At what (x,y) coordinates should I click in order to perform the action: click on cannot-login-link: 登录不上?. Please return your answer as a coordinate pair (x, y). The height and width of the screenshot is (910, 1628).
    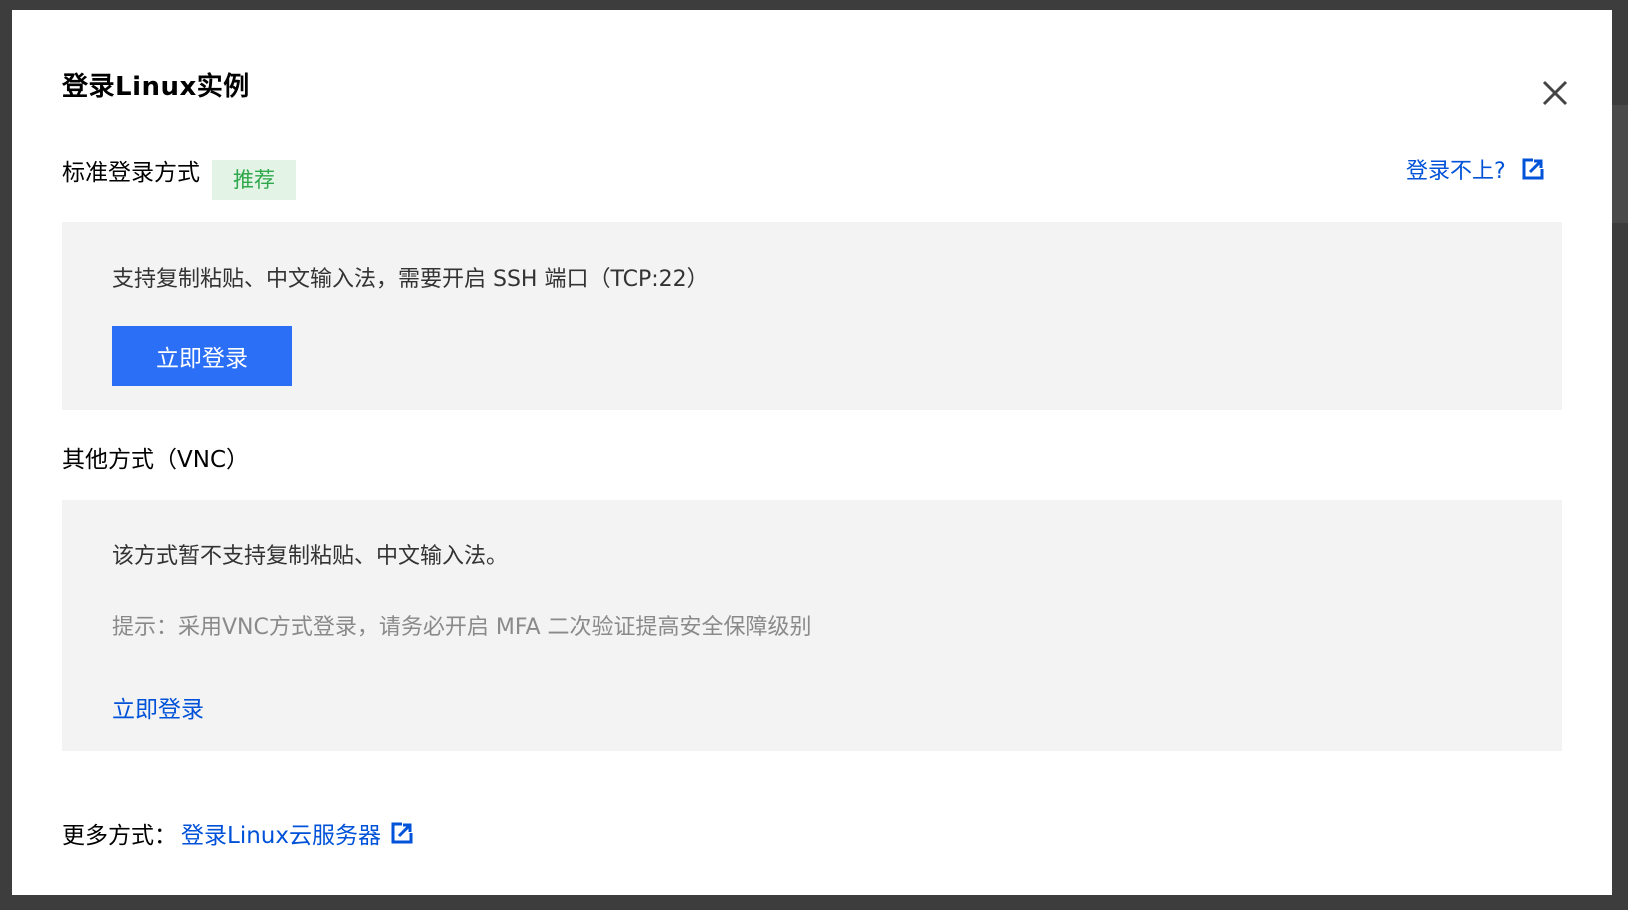
    Looking at the image, I should click on (1475, 169).